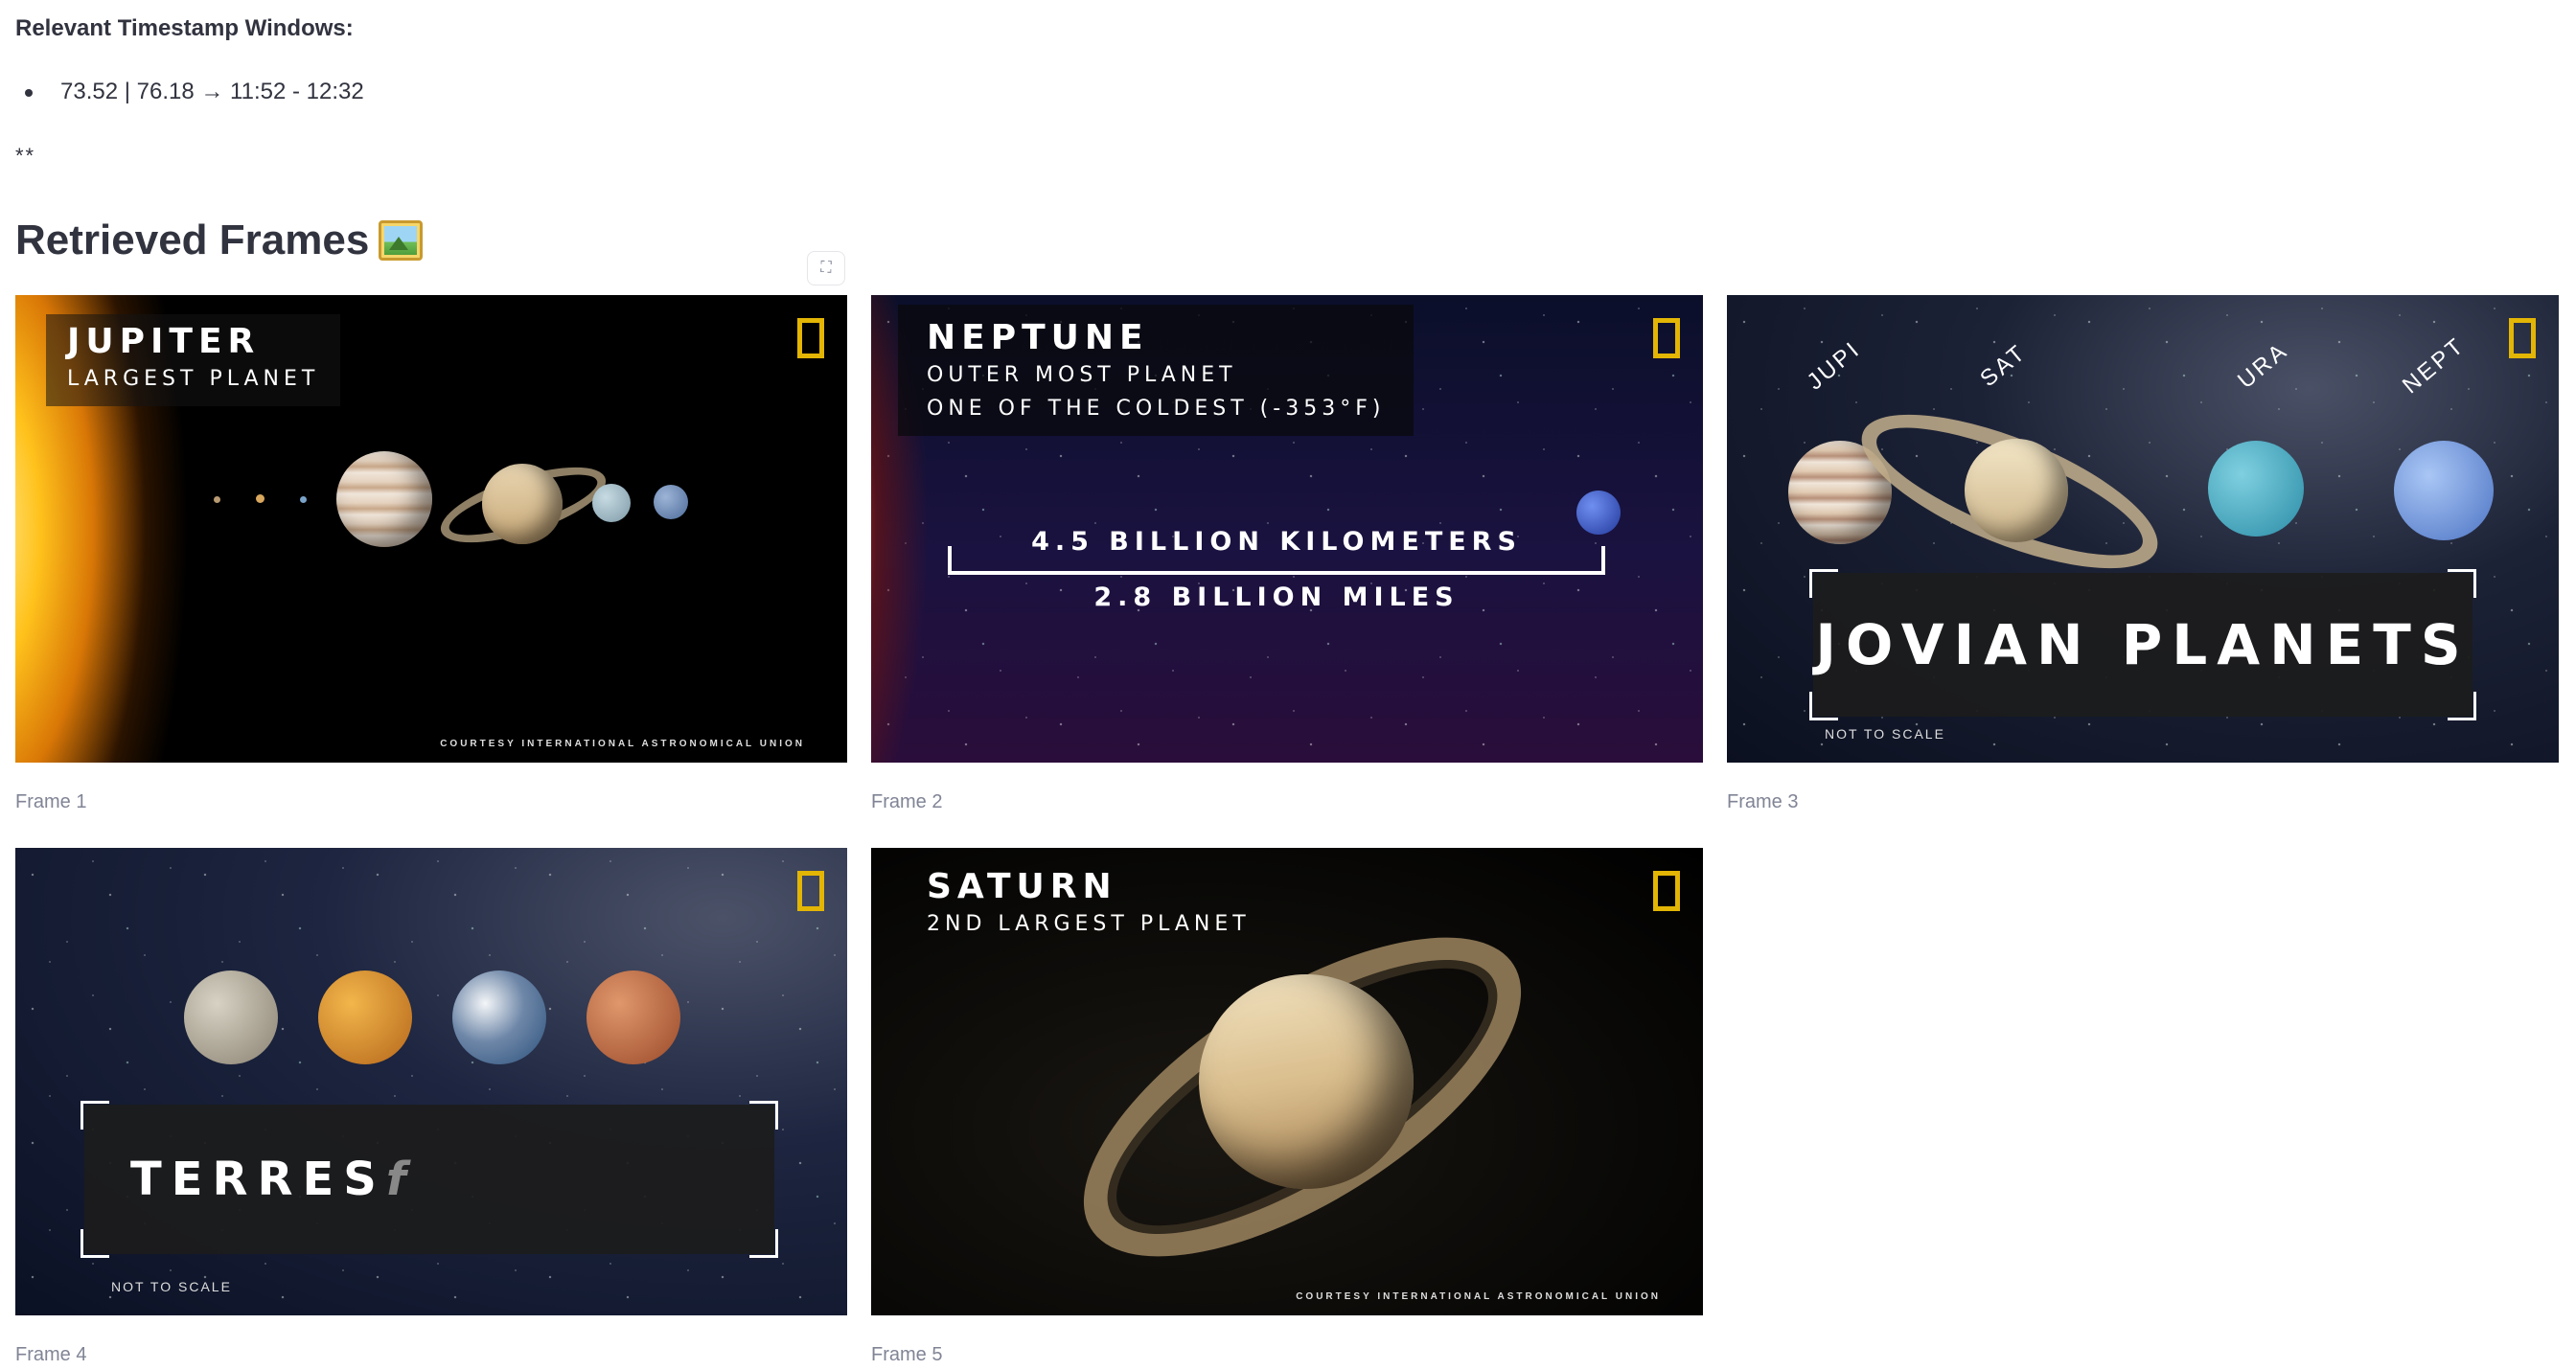 The image size is (2576, 1370). Describe the element at coordinates (1089, 924) in the screenshot. I see `frame-subtitle: 2ND LARGEST PLANET` at that location.